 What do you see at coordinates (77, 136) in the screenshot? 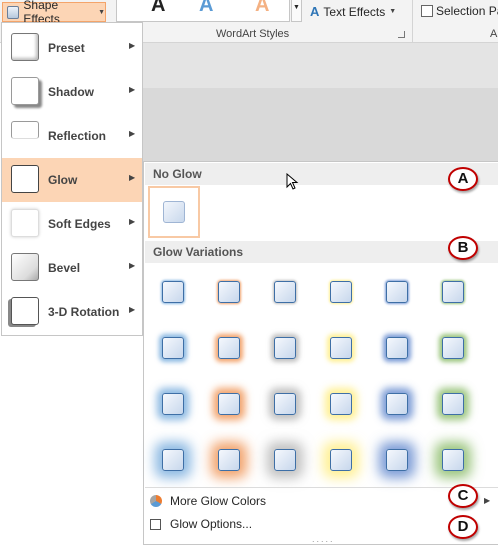
I see `menu-item-label: Reflection` at bounding box center [77, 136].